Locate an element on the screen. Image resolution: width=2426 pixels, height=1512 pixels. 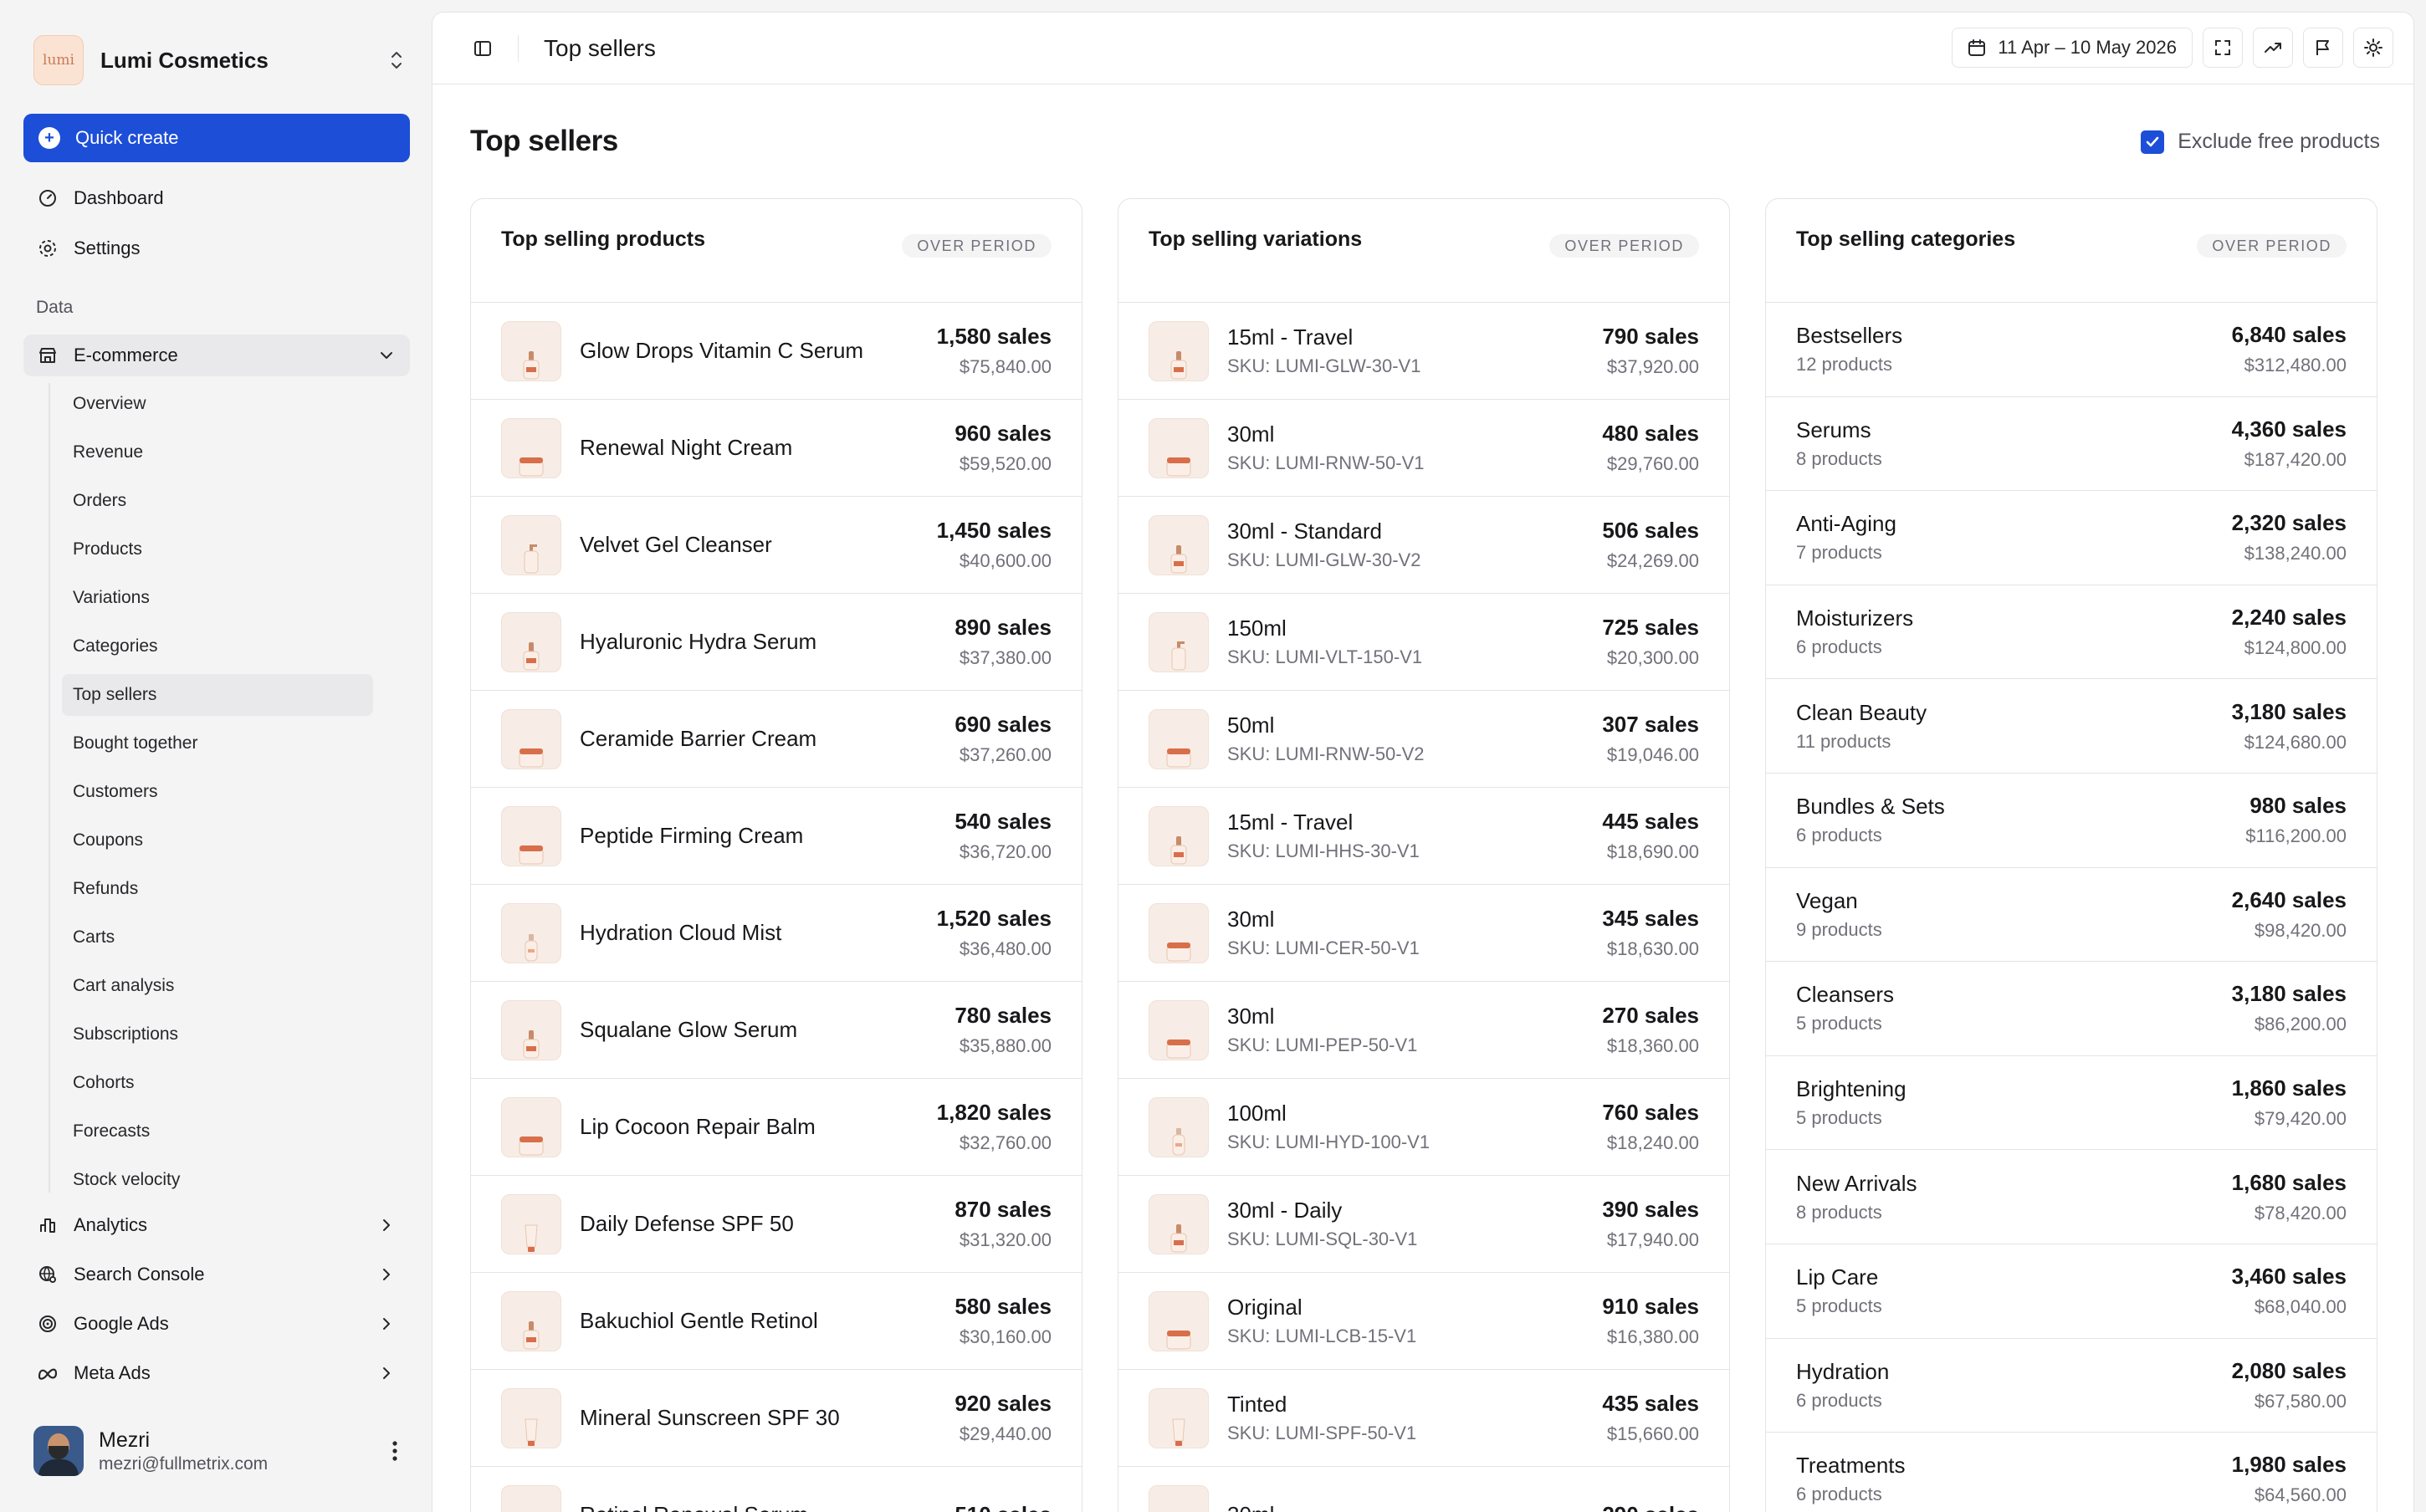
nav-item-search-console: Search Console is located at coordinates (216, 1274).